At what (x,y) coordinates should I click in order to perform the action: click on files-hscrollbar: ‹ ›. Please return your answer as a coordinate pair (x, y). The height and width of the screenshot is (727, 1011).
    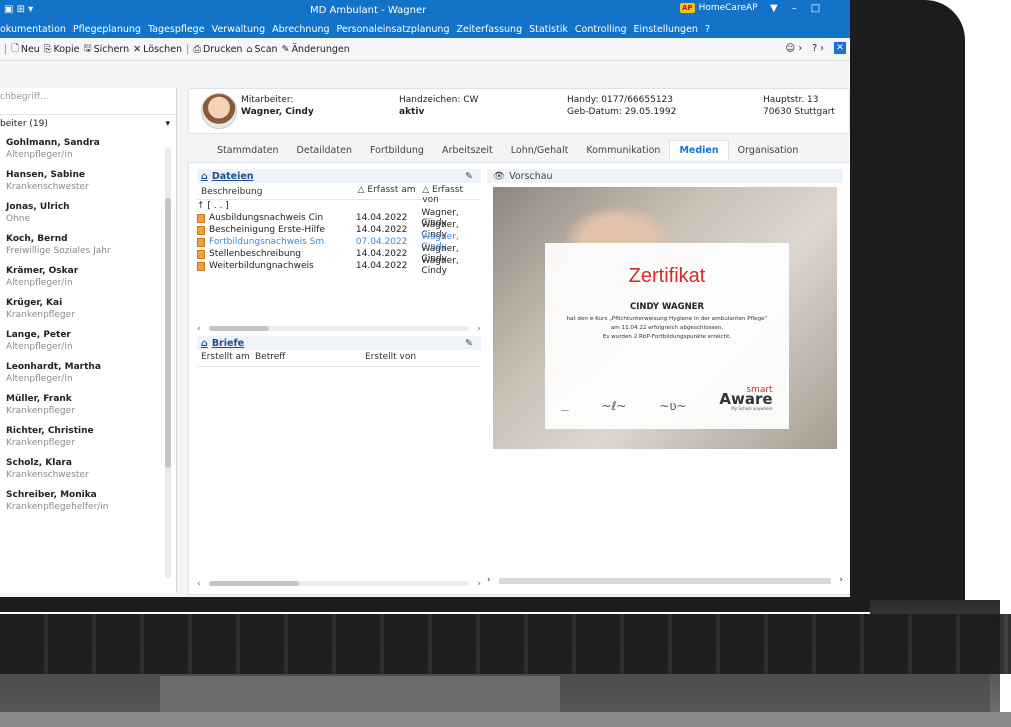
    Looking at the image, I should click on (339, 329).